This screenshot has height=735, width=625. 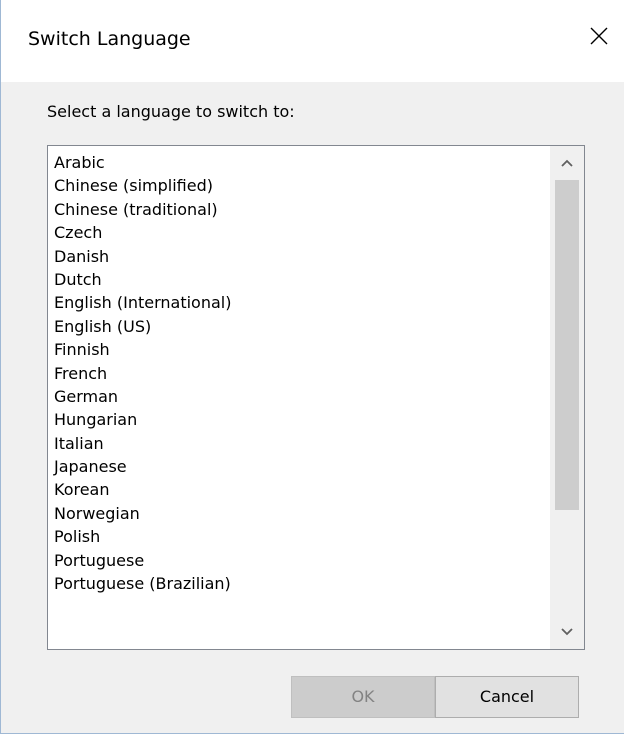 What do you see at coordinates (142, 349) in the screenshot?
I see `language-item: Finnish` at bounding box center [142, 349].